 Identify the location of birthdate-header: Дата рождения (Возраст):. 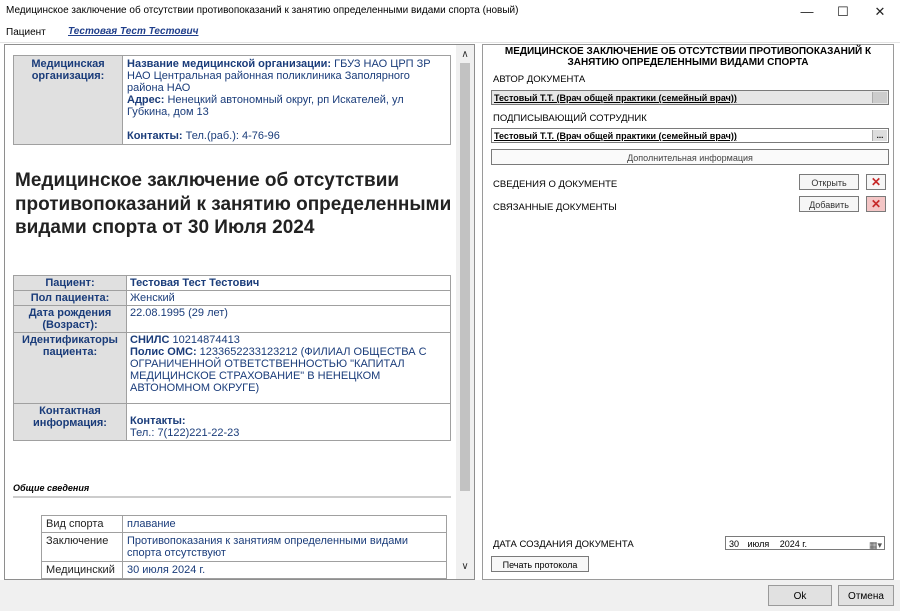
(70, 319).